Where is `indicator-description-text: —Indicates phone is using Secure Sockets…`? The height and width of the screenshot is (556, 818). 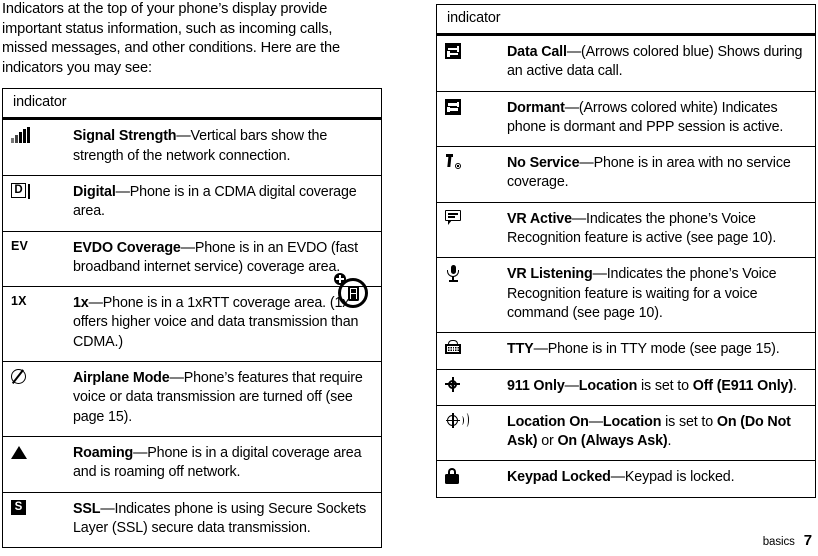 indicator-description-text: —Indicates phone is using Secure Sockets… is located at coordinates (220, 518).